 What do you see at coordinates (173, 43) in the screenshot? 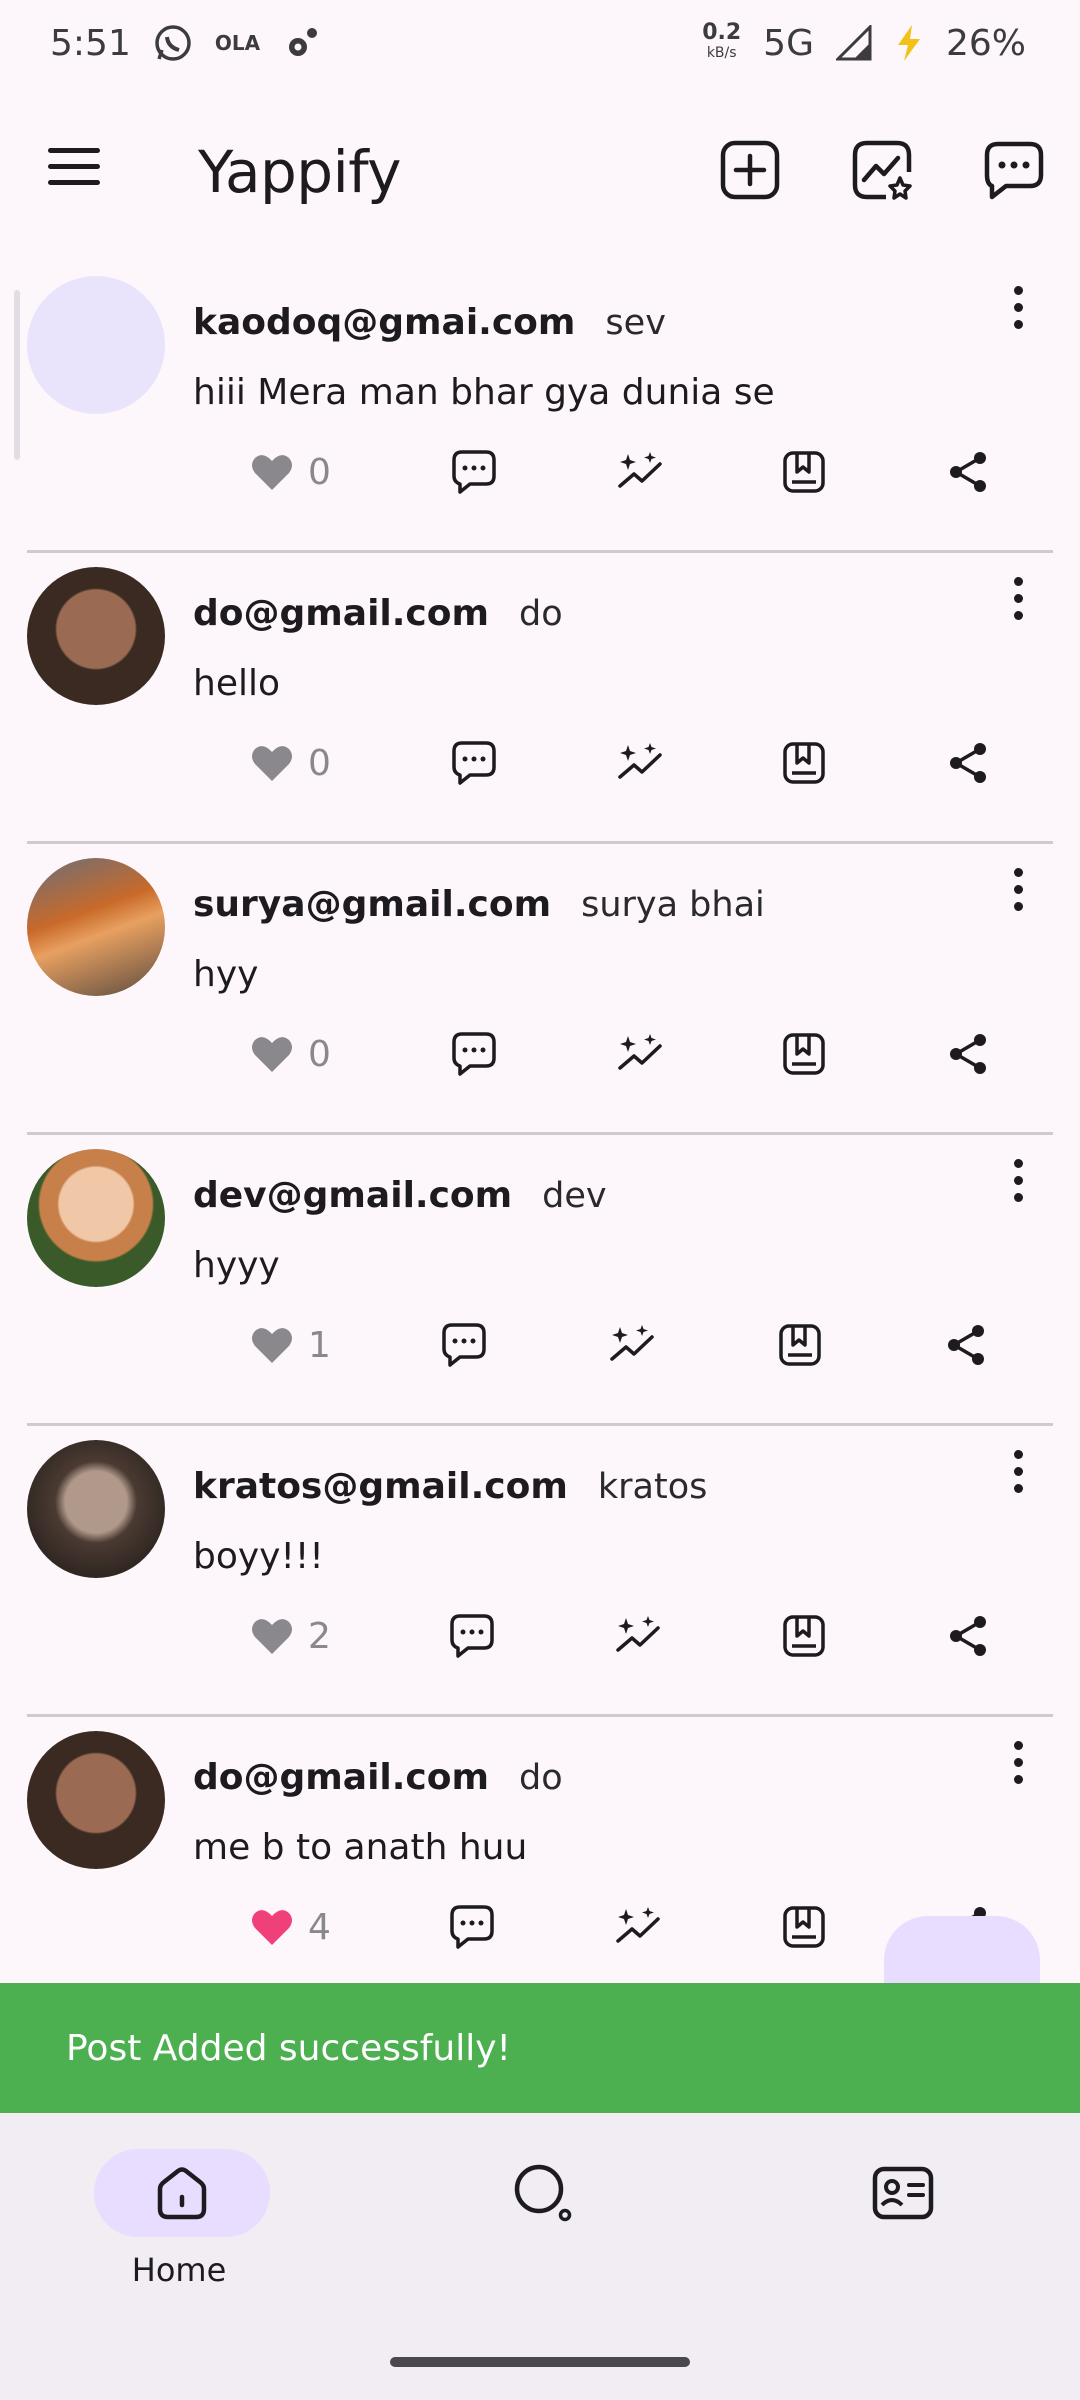
I see `whatsapp-icon` at bounding box center [173, 43].